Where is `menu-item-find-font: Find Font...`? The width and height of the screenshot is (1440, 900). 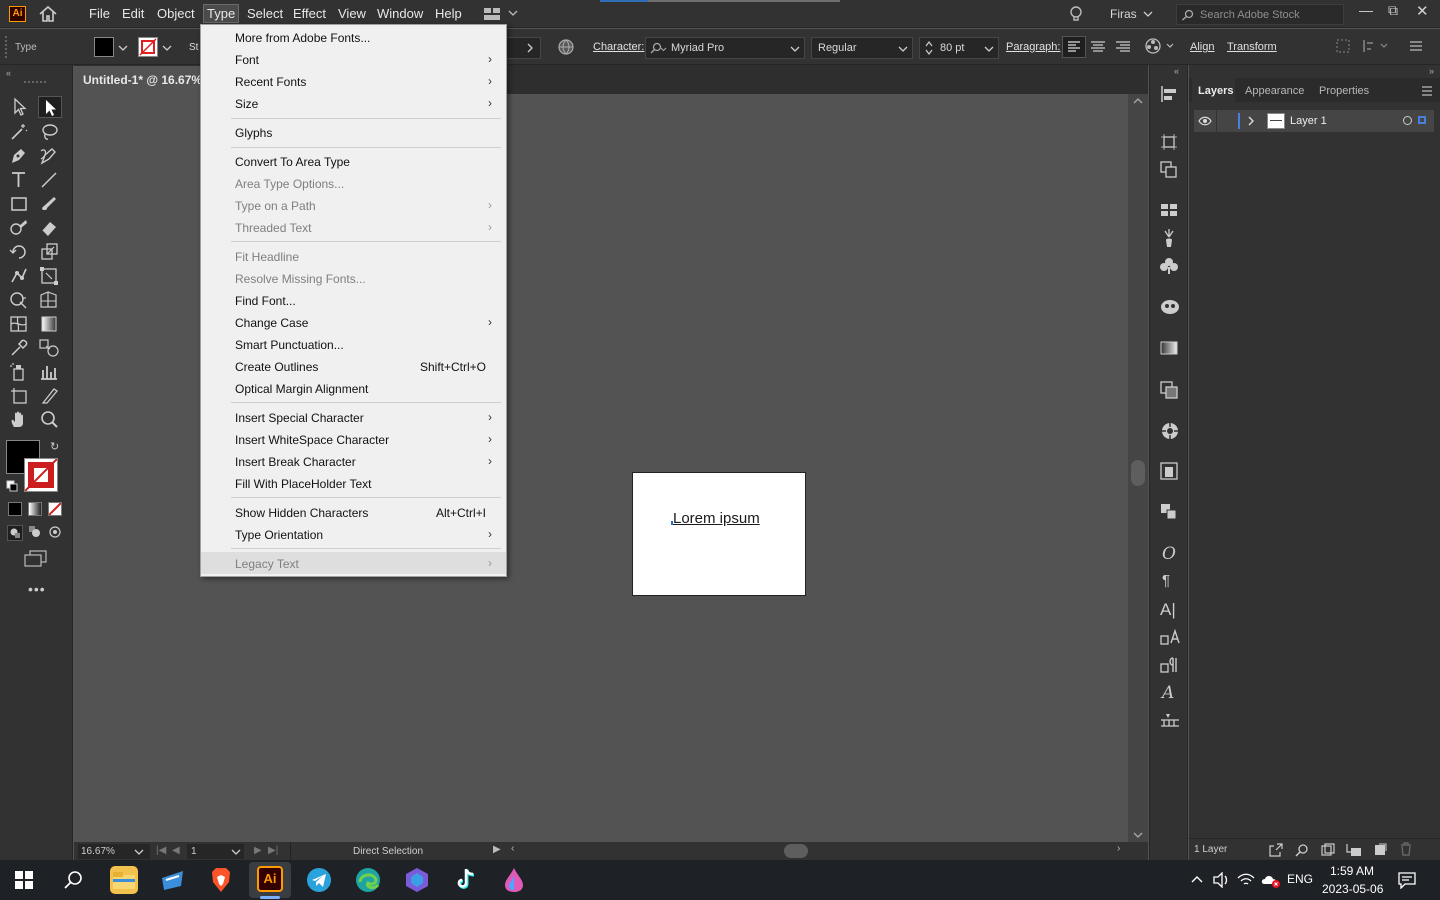
menu-item-find-font: Find Font... is located at coordinates (353, 300).